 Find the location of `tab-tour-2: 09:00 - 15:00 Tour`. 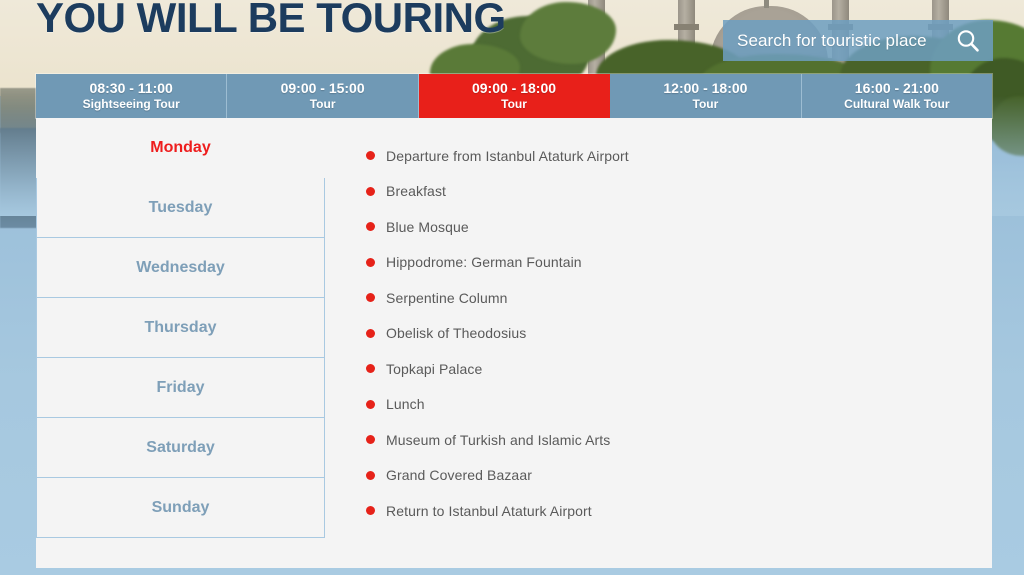

tab-tour-2: 09:00 - 15:00 Tour is located at coordinates (323, 96).